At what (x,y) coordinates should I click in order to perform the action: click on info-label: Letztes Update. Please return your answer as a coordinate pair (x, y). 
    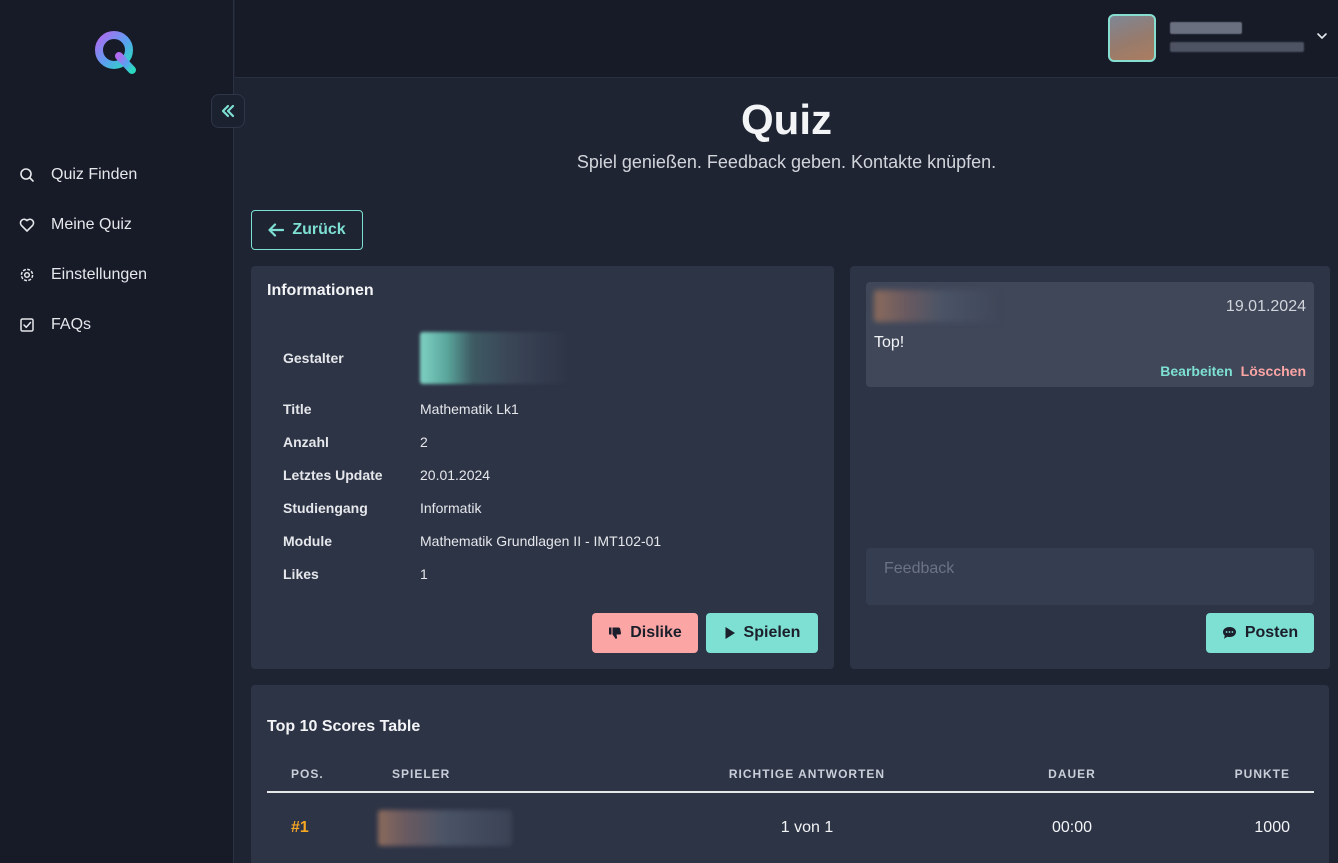
    Looking at the image, I should click on (333, 474).